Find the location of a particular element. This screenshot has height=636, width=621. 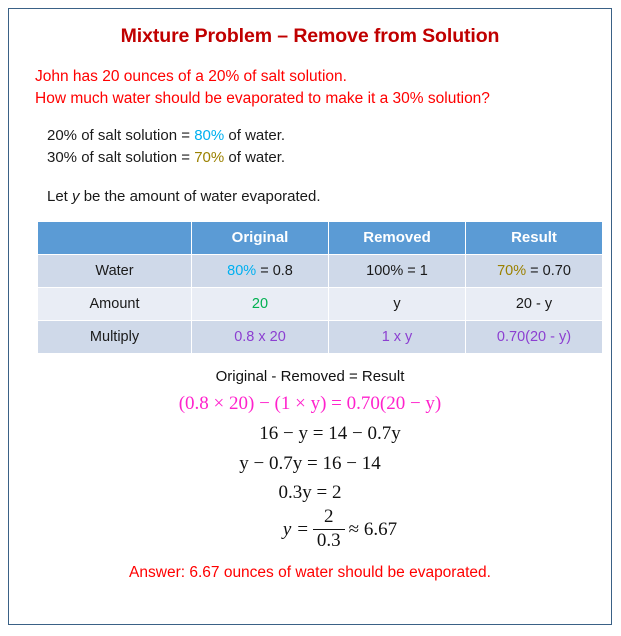

cell-water-original-rest: = 0.8 is located at coordinates (274, 270).